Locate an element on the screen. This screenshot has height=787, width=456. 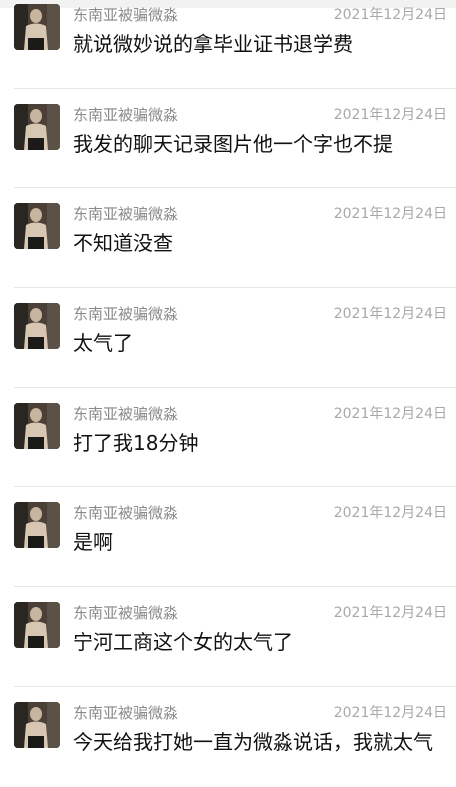
comment-text: 宁河工商这个女的太气了 is located at coordinates (183, 642).